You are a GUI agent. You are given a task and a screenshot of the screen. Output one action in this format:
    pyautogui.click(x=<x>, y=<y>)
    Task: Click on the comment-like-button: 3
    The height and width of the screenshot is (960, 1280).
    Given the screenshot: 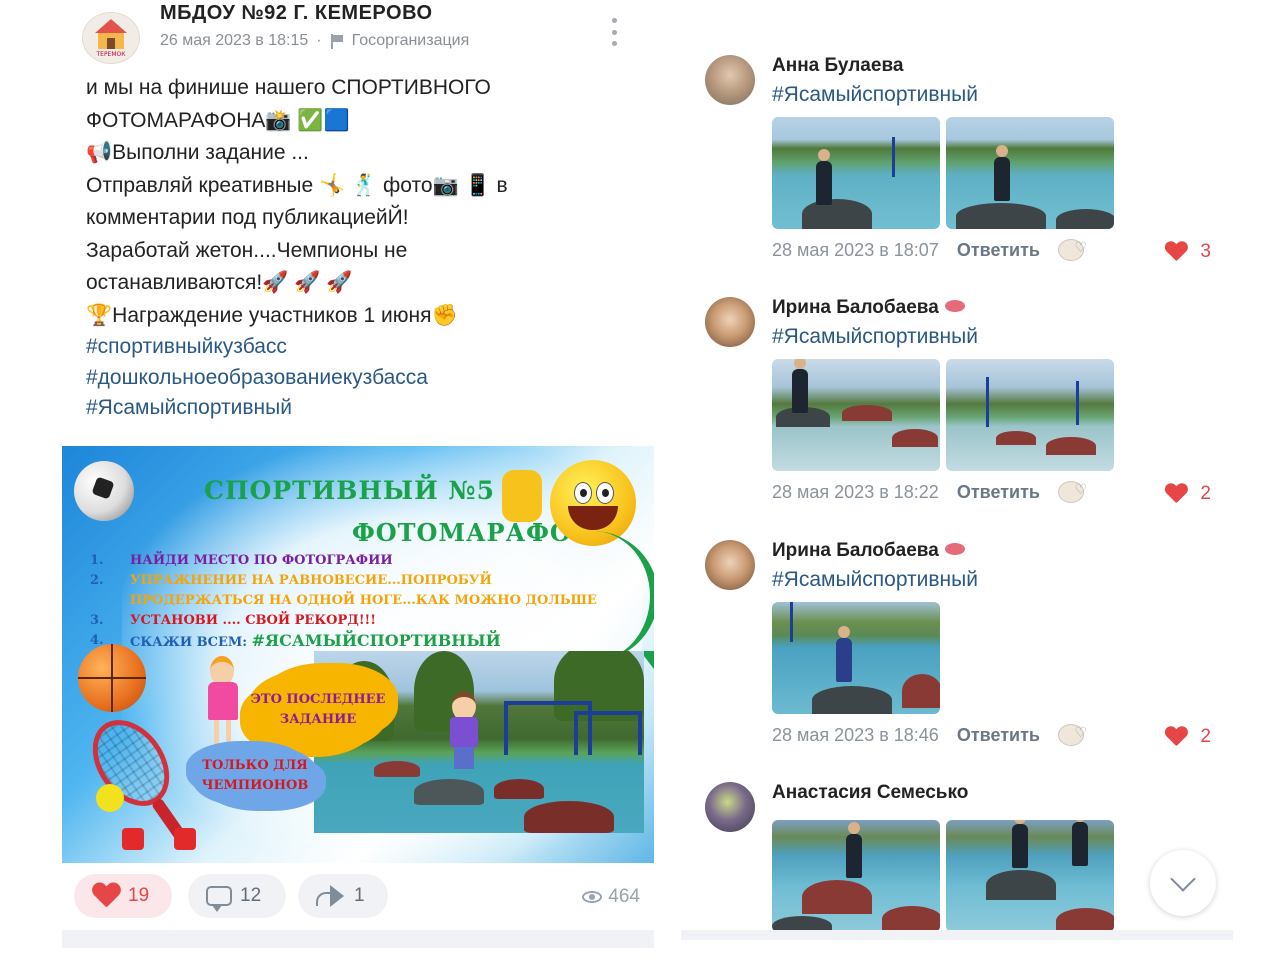 What is the action you would take?
    pyautogui.click(x=1186, y=252)
    